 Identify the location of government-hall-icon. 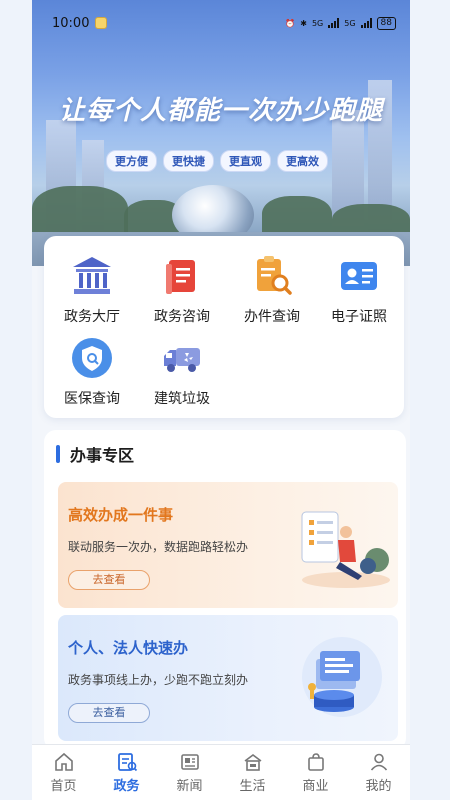
(92, 275).